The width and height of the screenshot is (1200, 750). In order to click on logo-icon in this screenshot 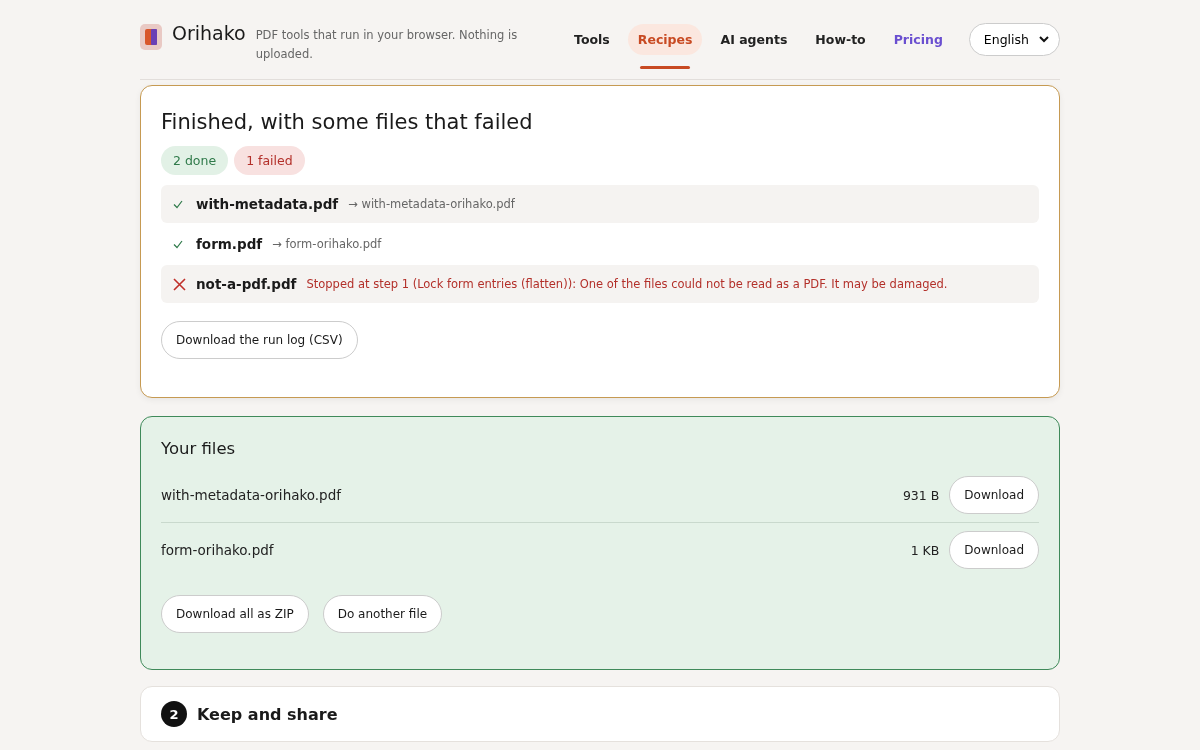, I will do `click(151, 36)`.